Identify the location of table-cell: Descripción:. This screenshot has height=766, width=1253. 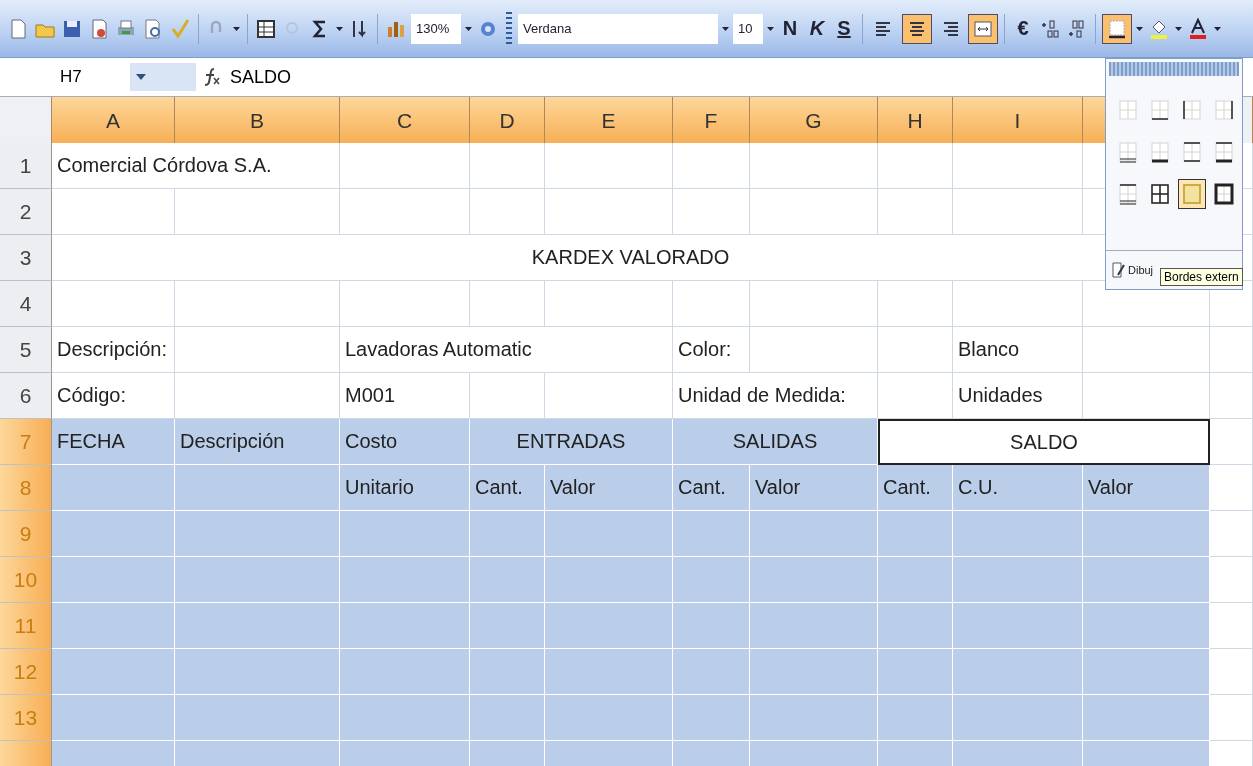
(113, 350).